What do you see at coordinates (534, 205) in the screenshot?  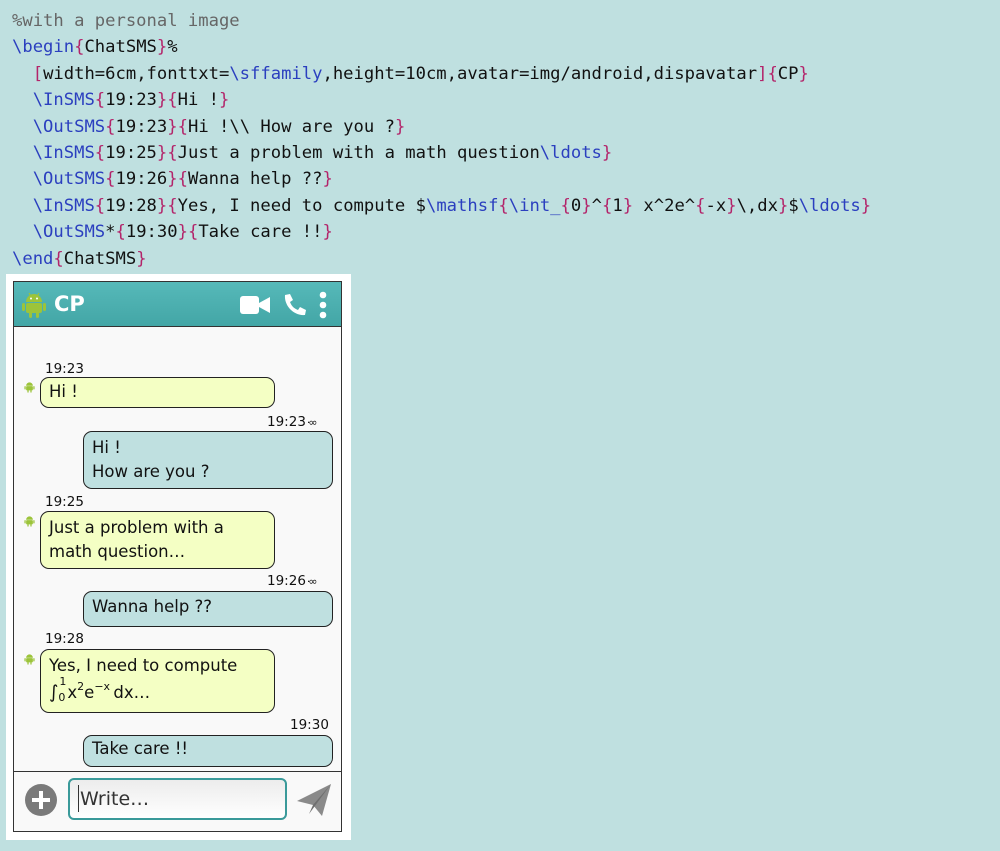 I see `code-token: \int_` at bounding box center [534, 205].